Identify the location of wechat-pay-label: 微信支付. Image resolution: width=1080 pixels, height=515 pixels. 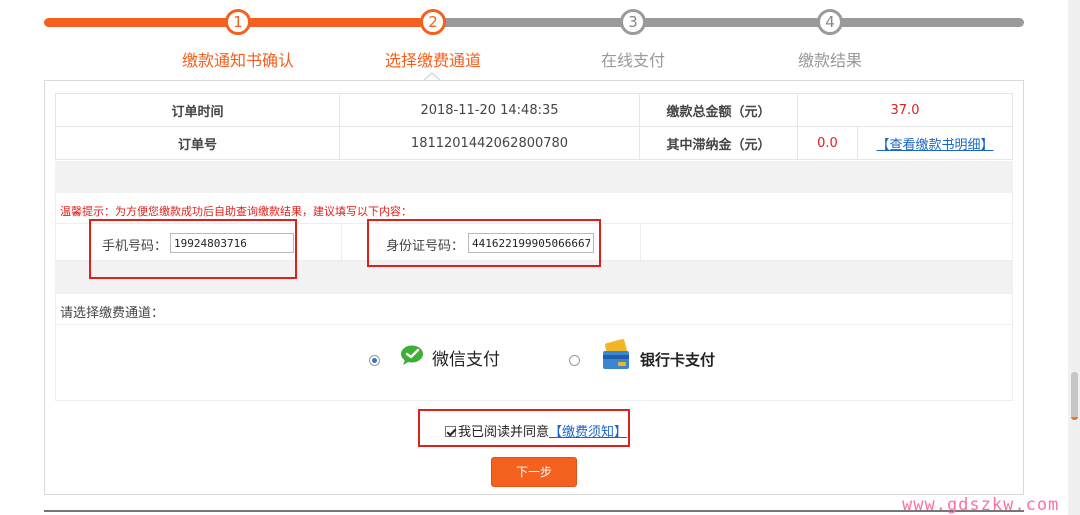
(466, 357).